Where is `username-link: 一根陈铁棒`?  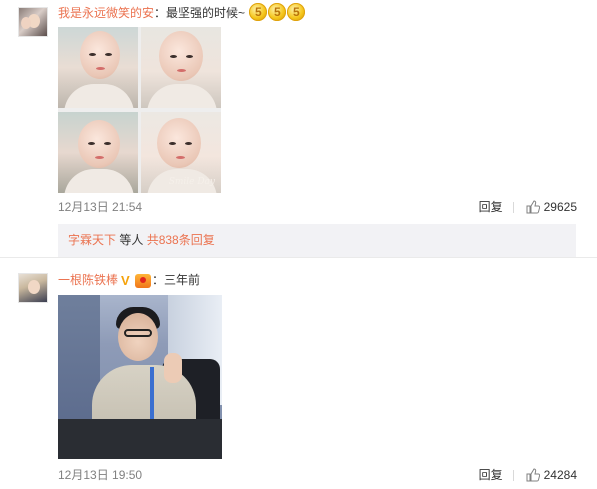 username-link: 一根陈铁棒 is located at coordinates (88, 280).